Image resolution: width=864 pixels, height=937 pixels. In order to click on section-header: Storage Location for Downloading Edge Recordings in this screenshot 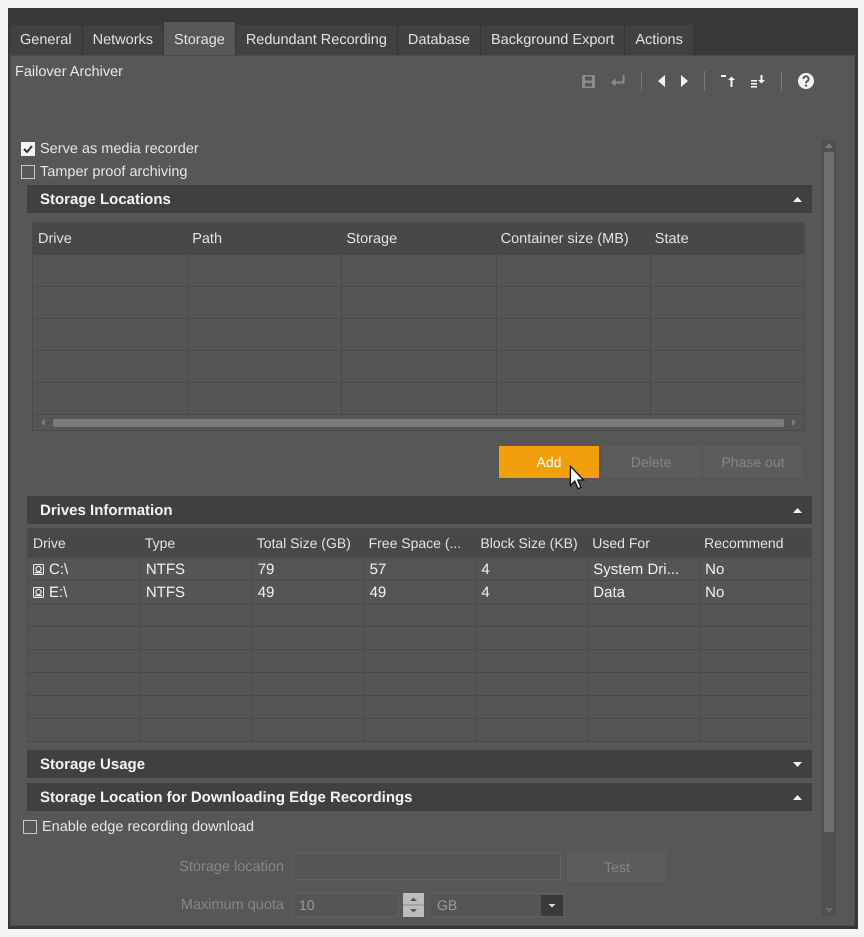, I will do `click(419, 797)`.